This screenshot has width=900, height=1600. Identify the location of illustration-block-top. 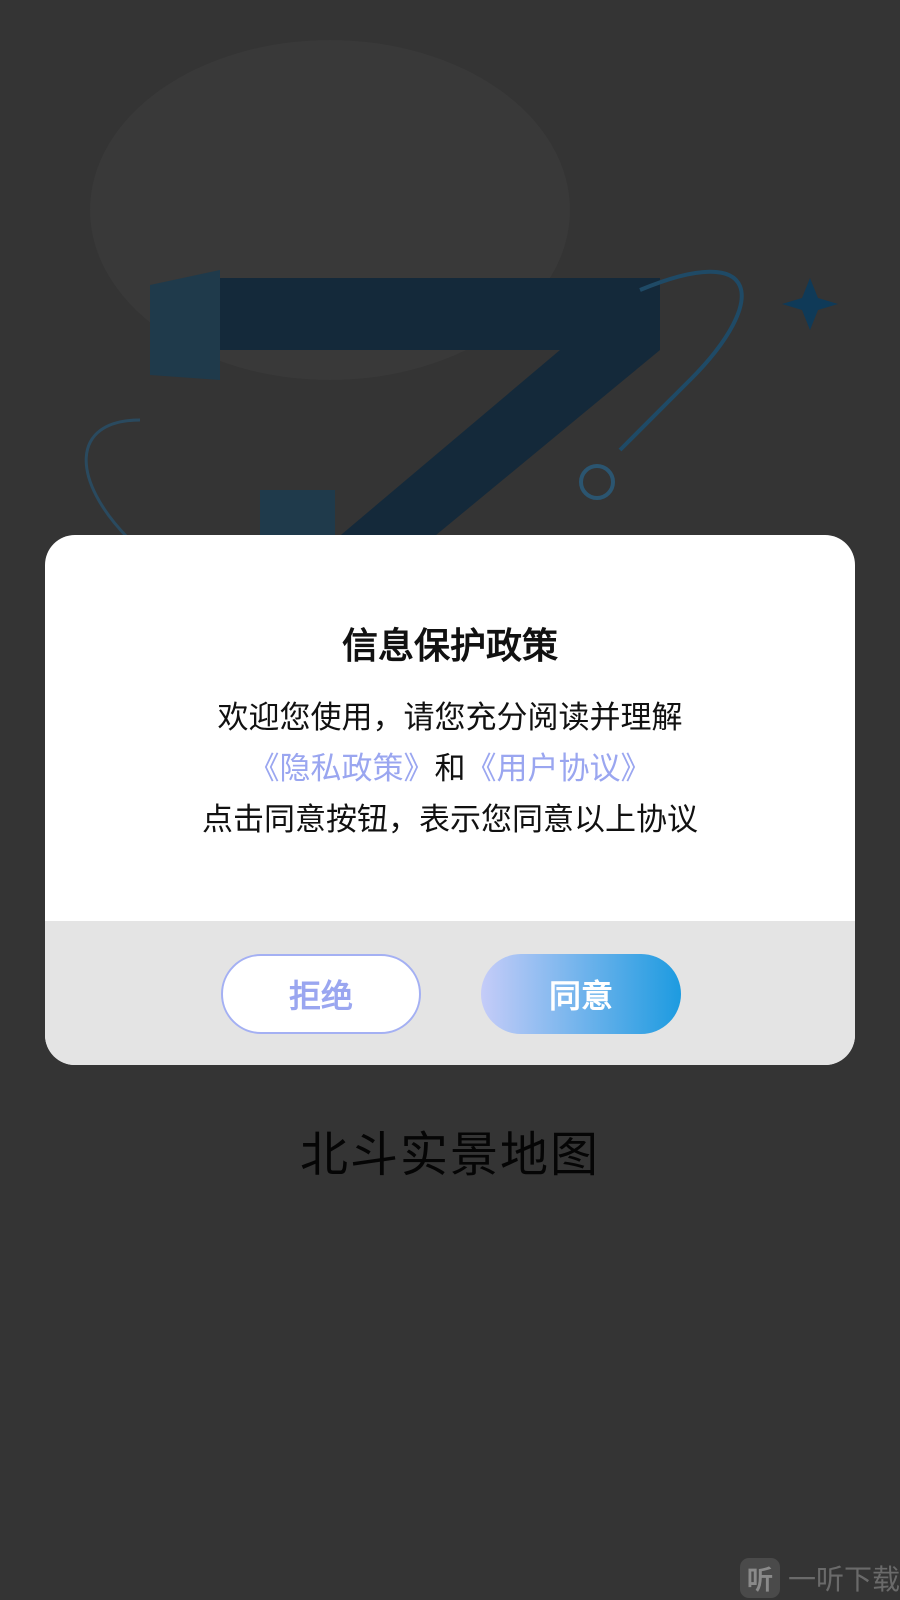
(440, 314).